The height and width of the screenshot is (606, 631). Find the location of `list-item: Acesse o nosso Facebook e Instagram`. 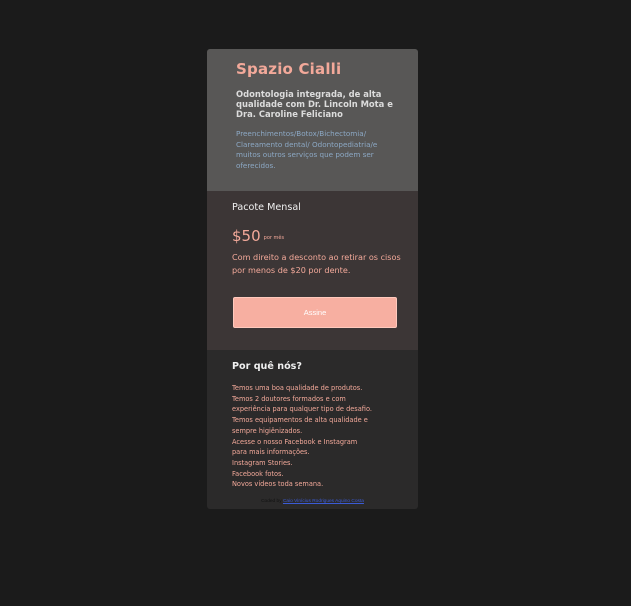

list-item: Acesse o nosso Facebook e Instagram is located at coordinates (295, 441).